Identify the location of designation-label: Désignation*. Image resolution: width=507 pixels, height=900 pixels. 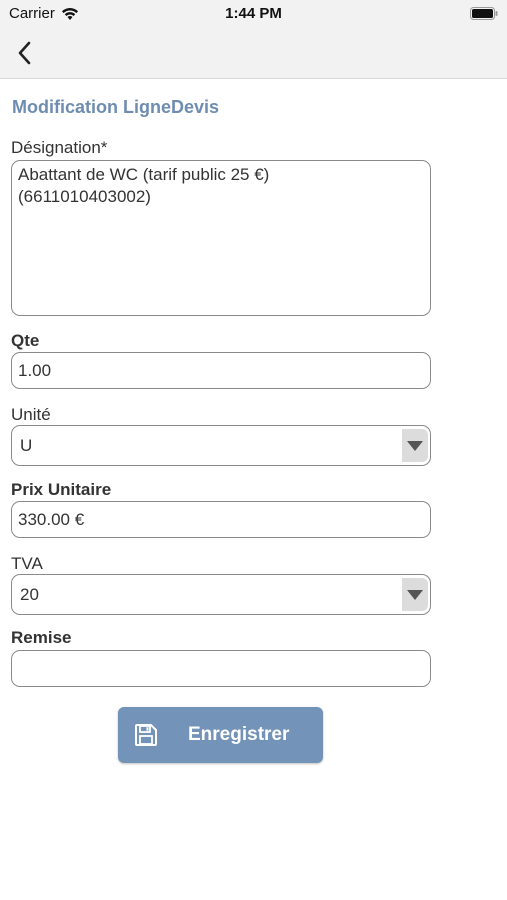
(59, 147).